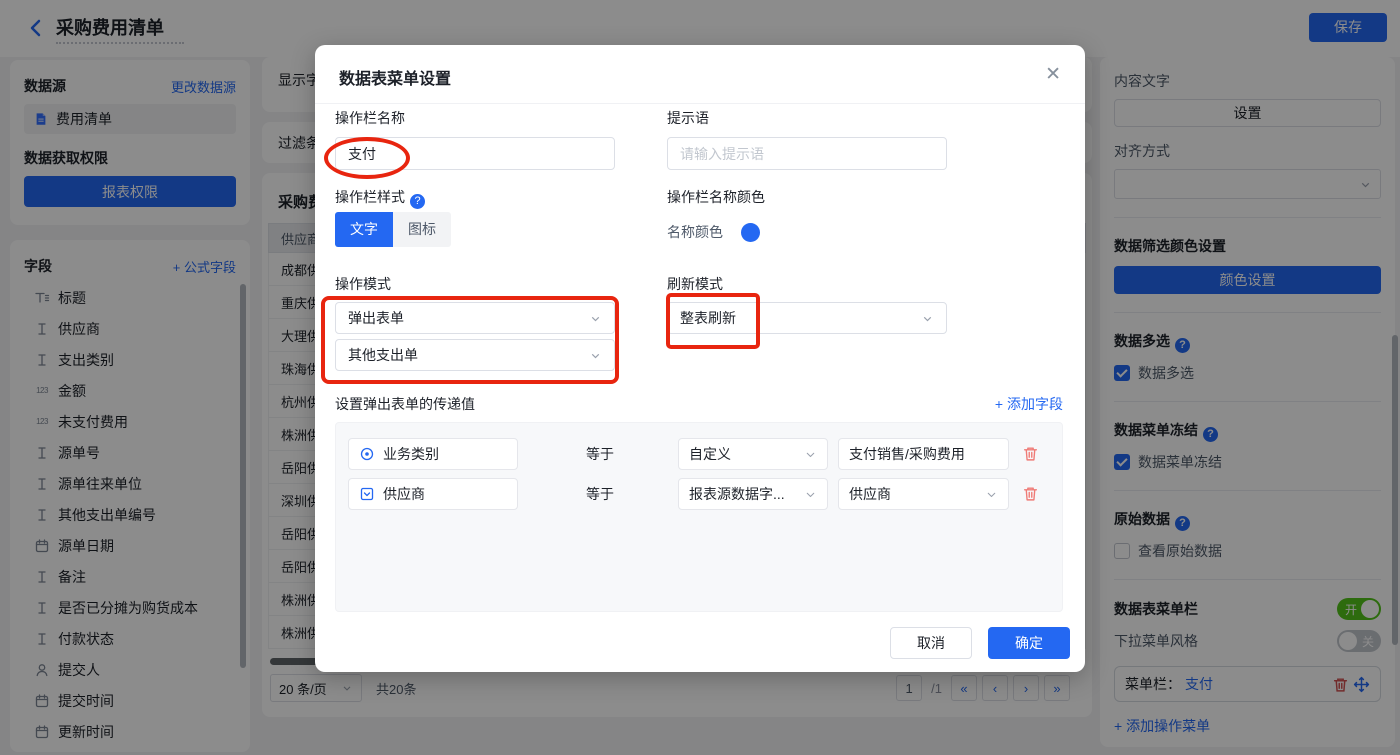  Describe the element at coordinates (475, 355) in the screenshot. I see `op-form-select: 其他支出单` at that location.